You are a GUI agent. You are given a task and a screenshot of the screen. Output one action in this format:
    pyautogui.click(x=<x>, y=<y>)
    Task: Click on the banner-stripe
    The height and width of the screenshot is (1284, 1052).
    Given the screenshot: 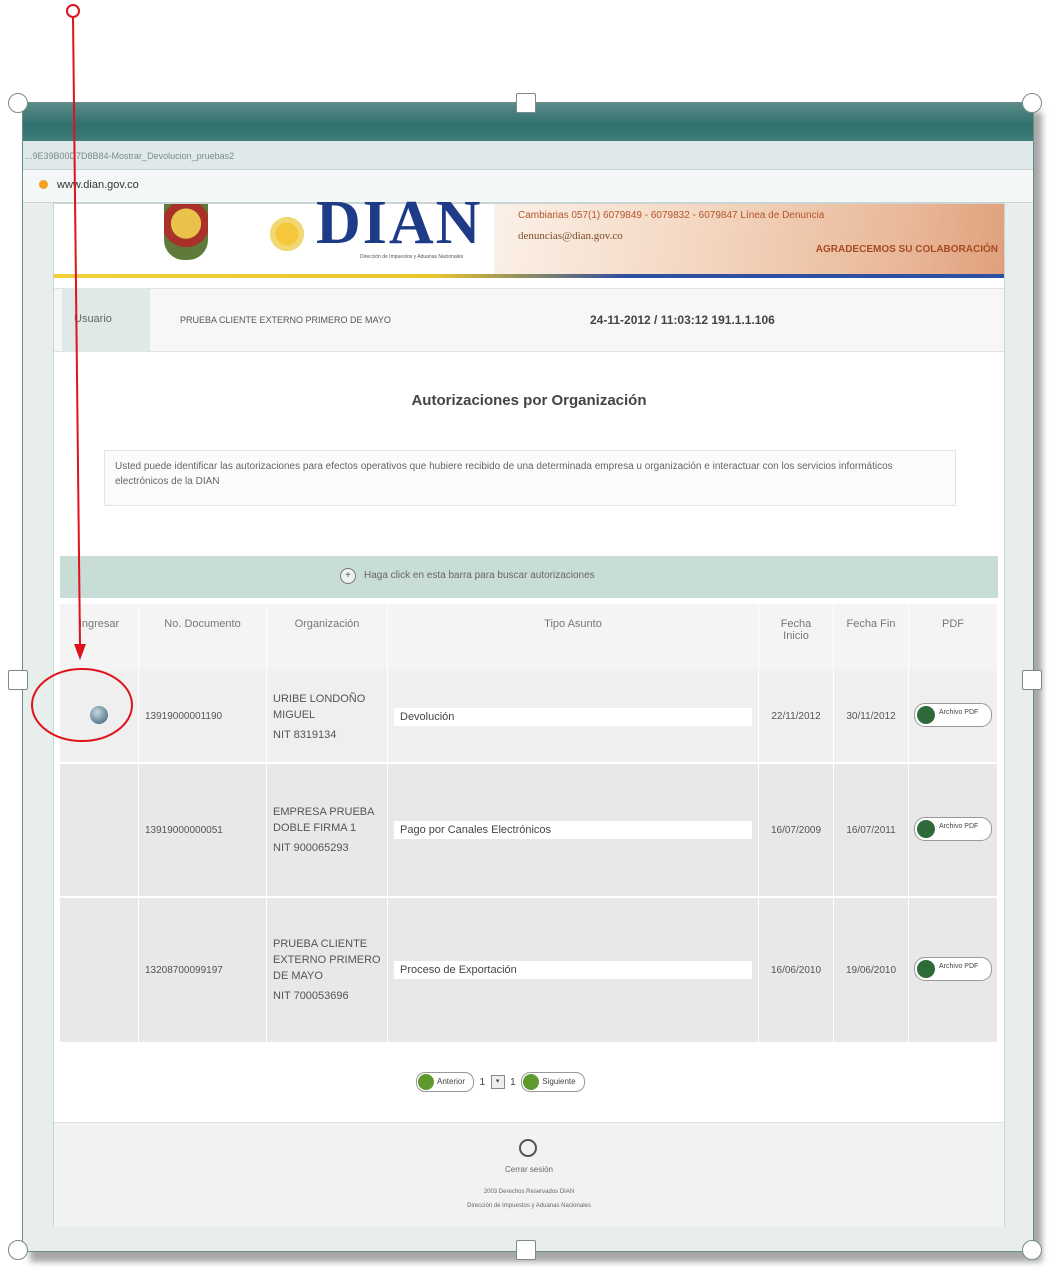 What is the action you would take?
    pyautogui.click(x=529, y=276)
    